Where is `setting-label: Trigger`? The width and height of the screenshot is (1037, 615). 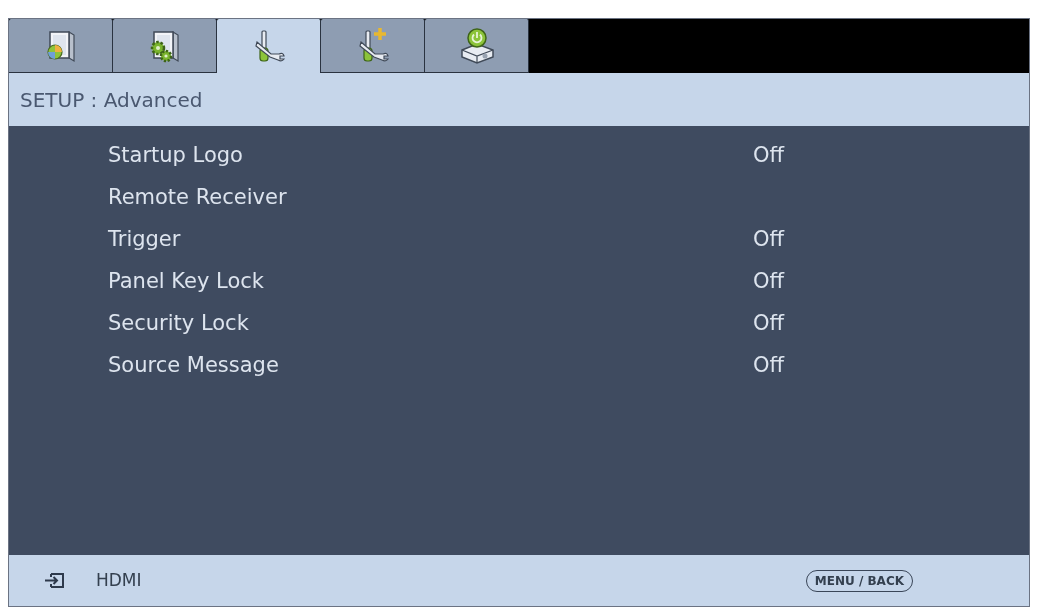
setting-label: Trigger is located at coordinates (145, 240).